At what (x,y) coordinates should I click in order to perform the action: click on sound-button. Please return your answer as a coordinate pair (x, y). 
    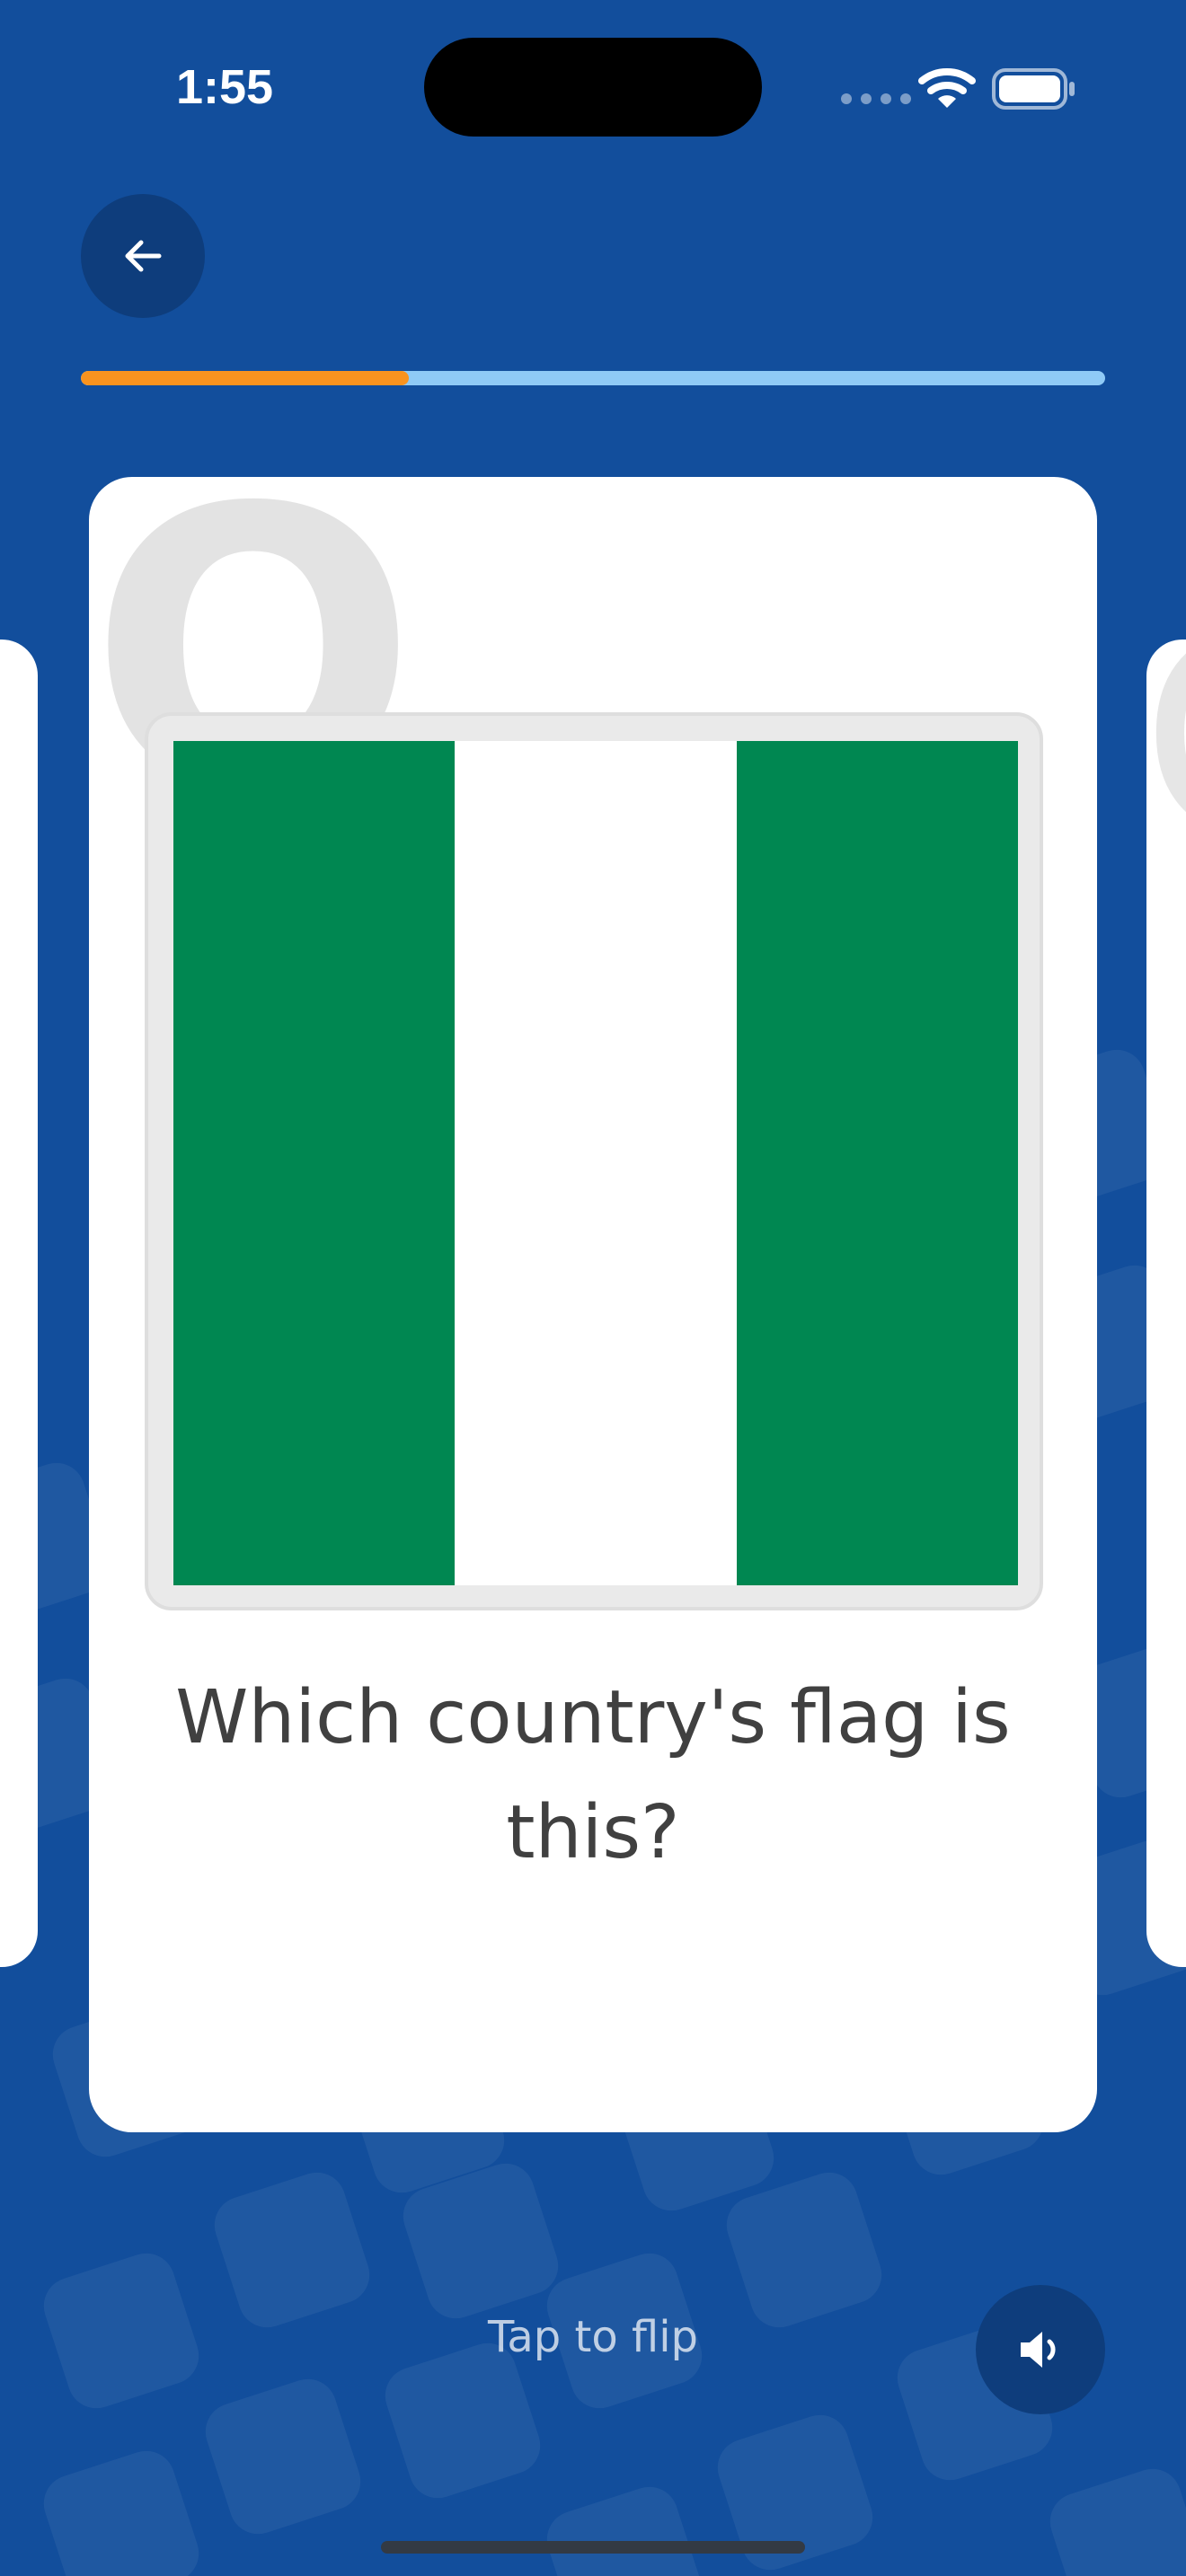
    Looking at the image, I should click on (1040, 2349).